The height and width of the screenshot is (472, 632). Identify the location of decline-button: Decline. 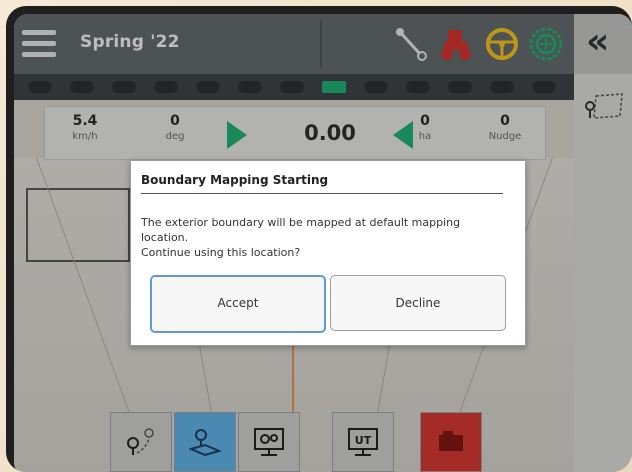
(418, 303).